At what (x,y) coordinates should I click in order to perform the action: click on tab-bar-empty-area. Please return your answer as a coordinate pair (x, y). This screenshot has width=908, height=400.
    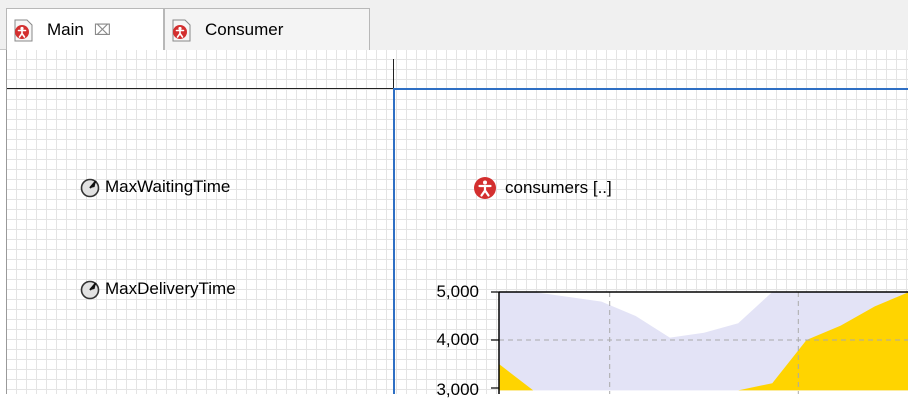
    Looking at the image, I should click on (639, 29).